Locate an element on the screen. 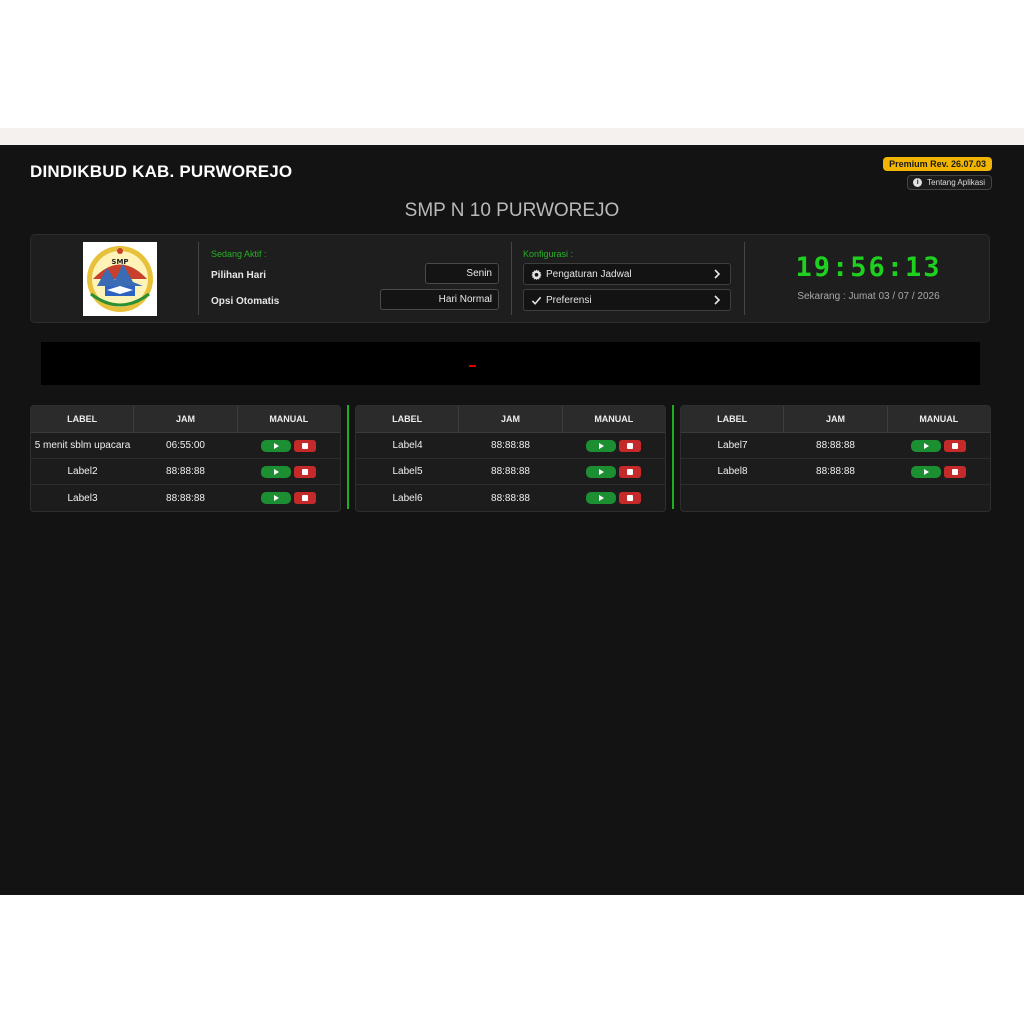 The width and height of the screenshot is (1024, 1024). digital-clock: 19:56:13 is located at coordinates (868, 267).